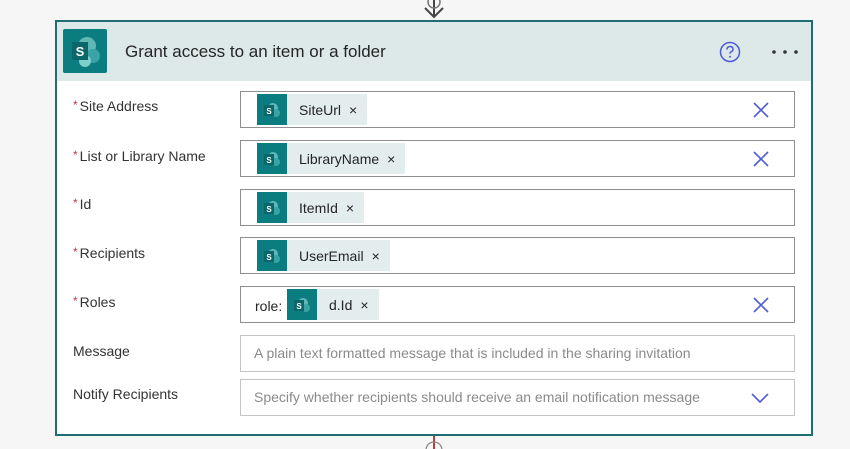  I want to click on d-id-token: S d.Id ×, so click(333, 304).